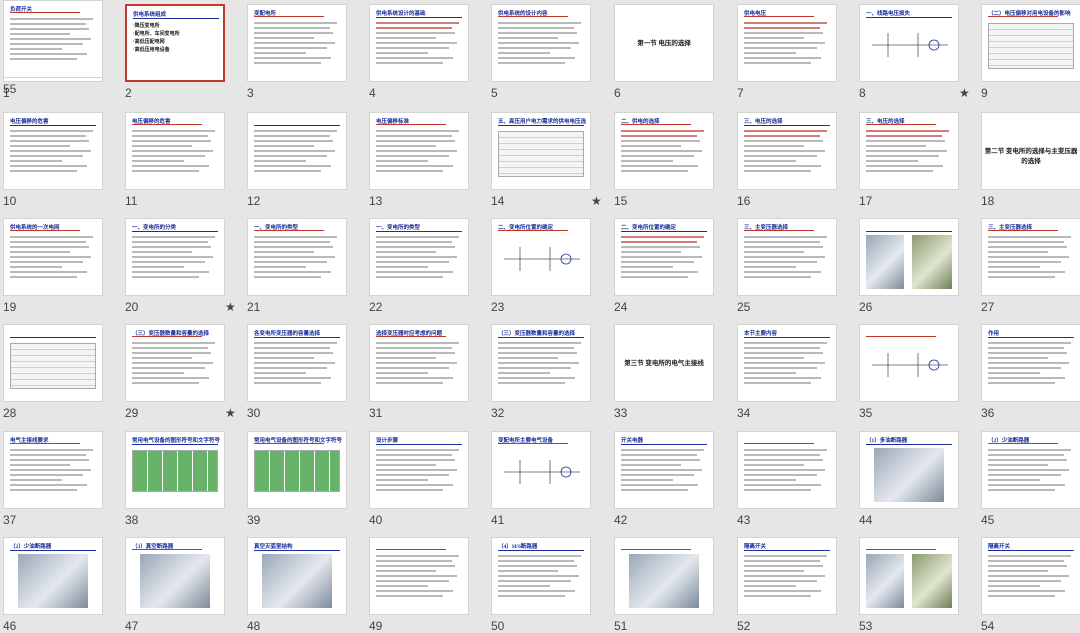  I want to click on slide-number: 26, so click(866, 307).